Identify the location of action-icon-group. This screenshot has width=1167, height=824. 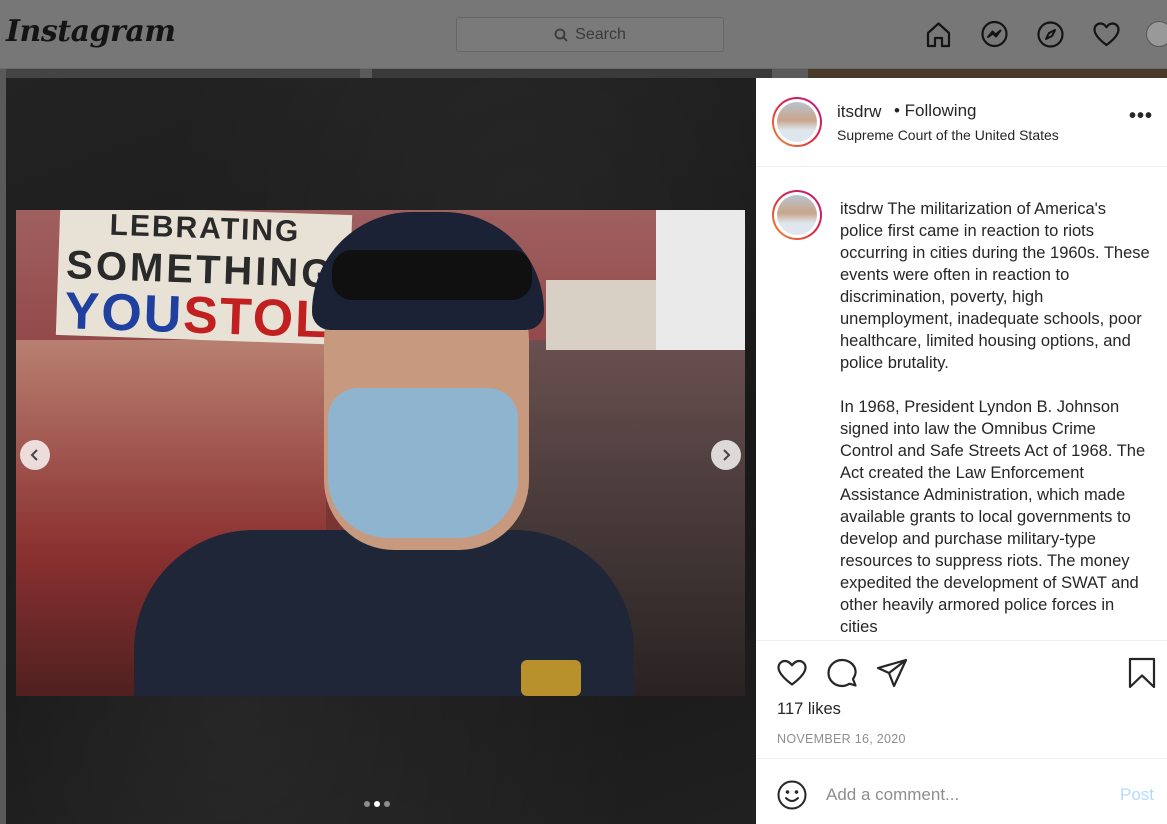
(842, 673).